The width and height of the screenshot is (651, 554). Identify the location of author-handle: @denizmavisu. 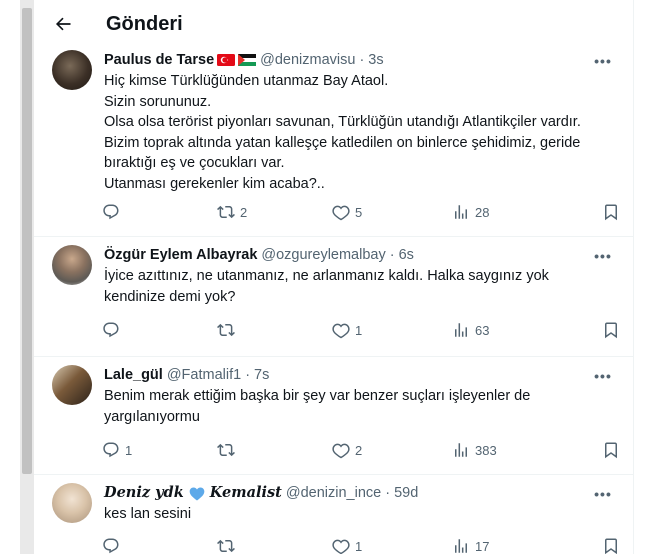
(307, 60).